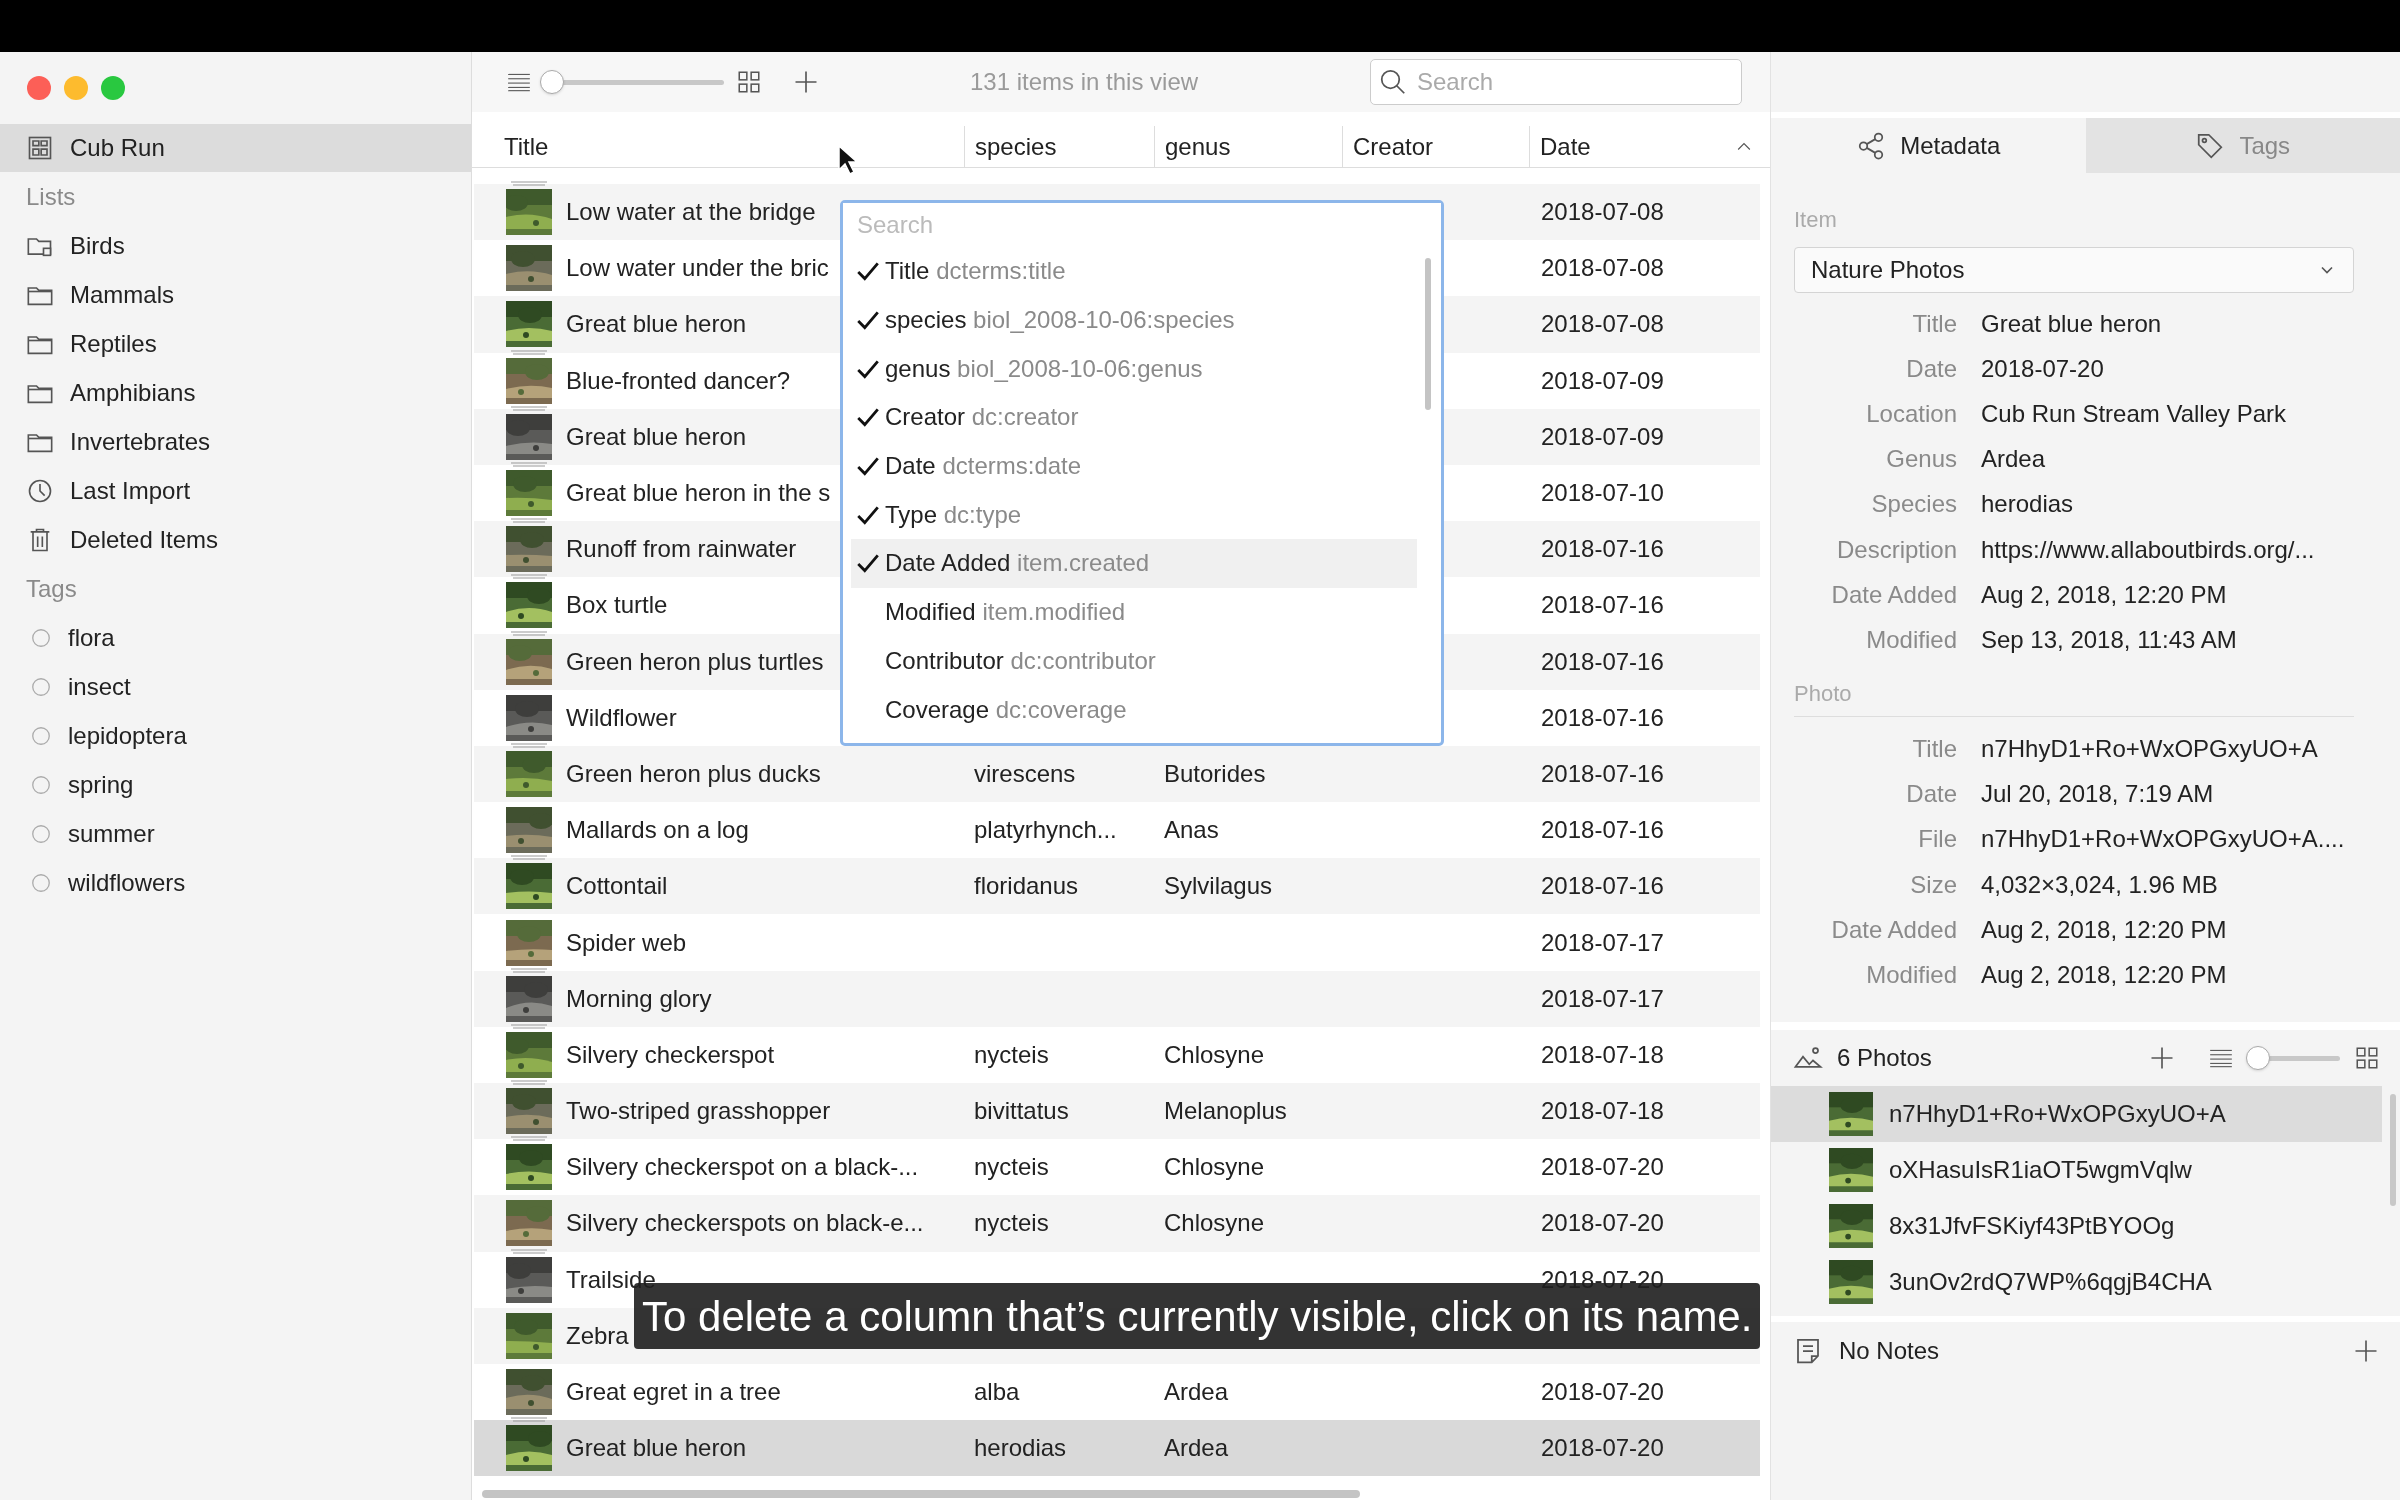 Image resolution: width=2400 pixels, height=1500 pixels. What do you see at coordinates (697, 268) in the screenshot?
I see `table-cell-text: Low water under the bric` at bounding box center [697, 268].